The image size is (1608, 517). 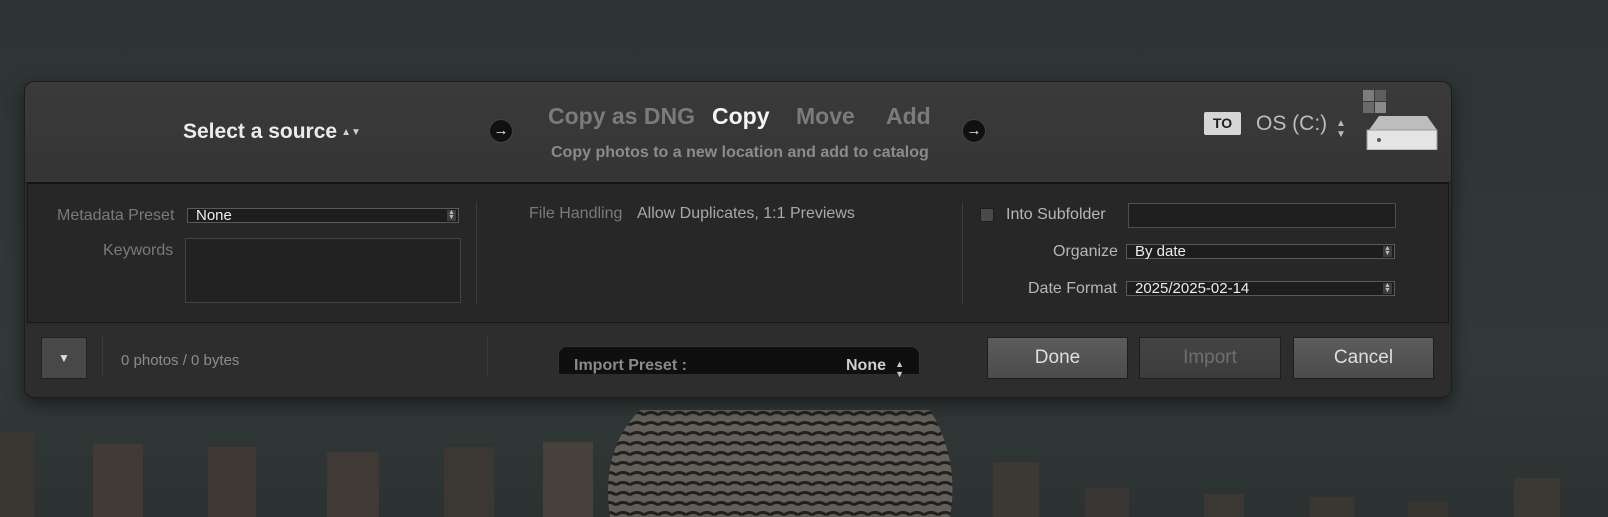 I want to click on date-format-value: 2025/2025-02-14, so click(x=1192, y=288).